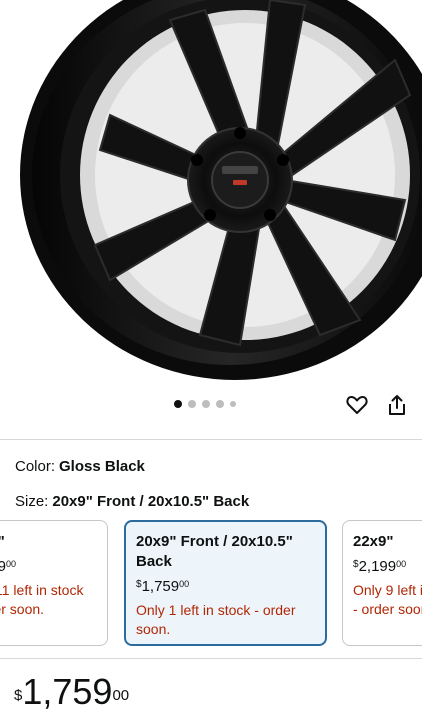 The height and width of the screenshot is (720, 422). I want to click on price-cents: 00, so click(121, 695).